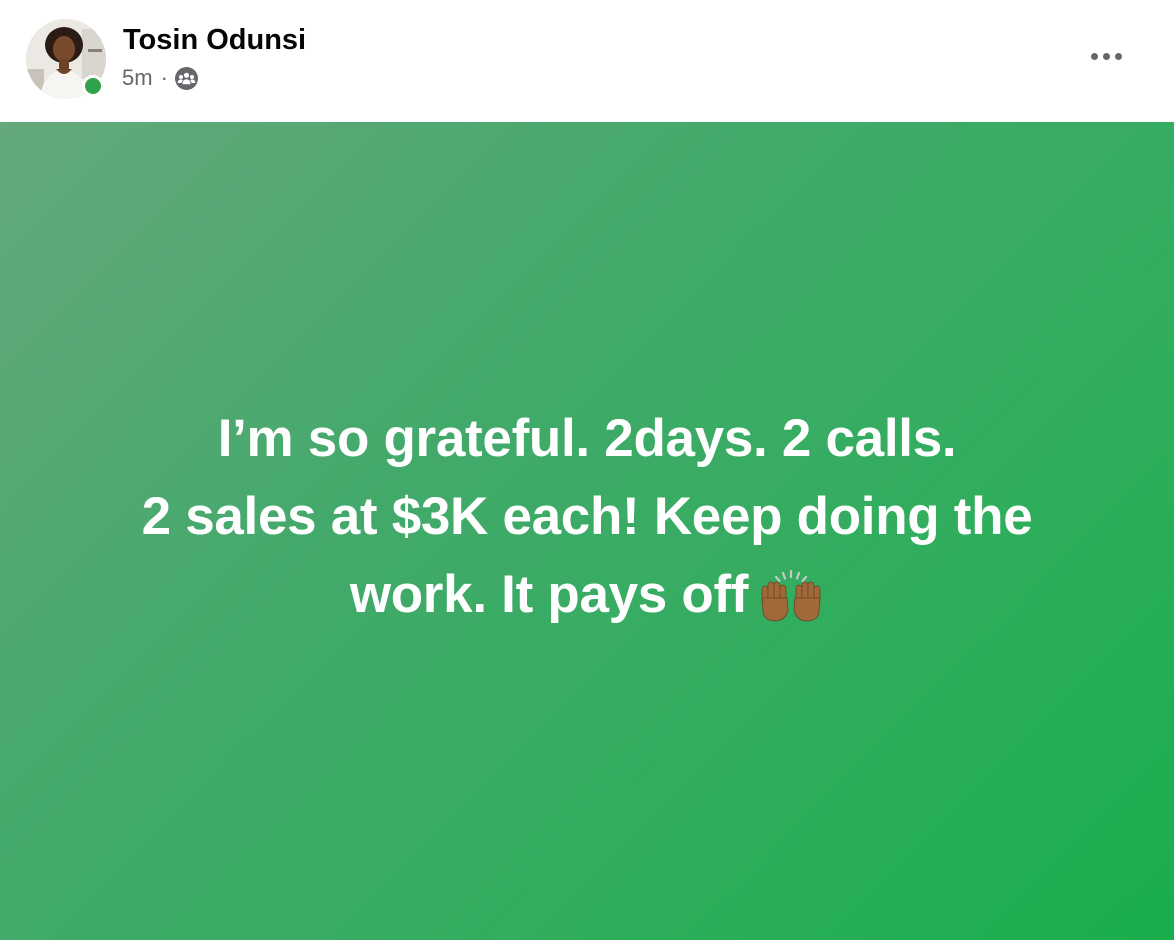  I want to click on post-text-line: work. It pays off, so click(549, 594).